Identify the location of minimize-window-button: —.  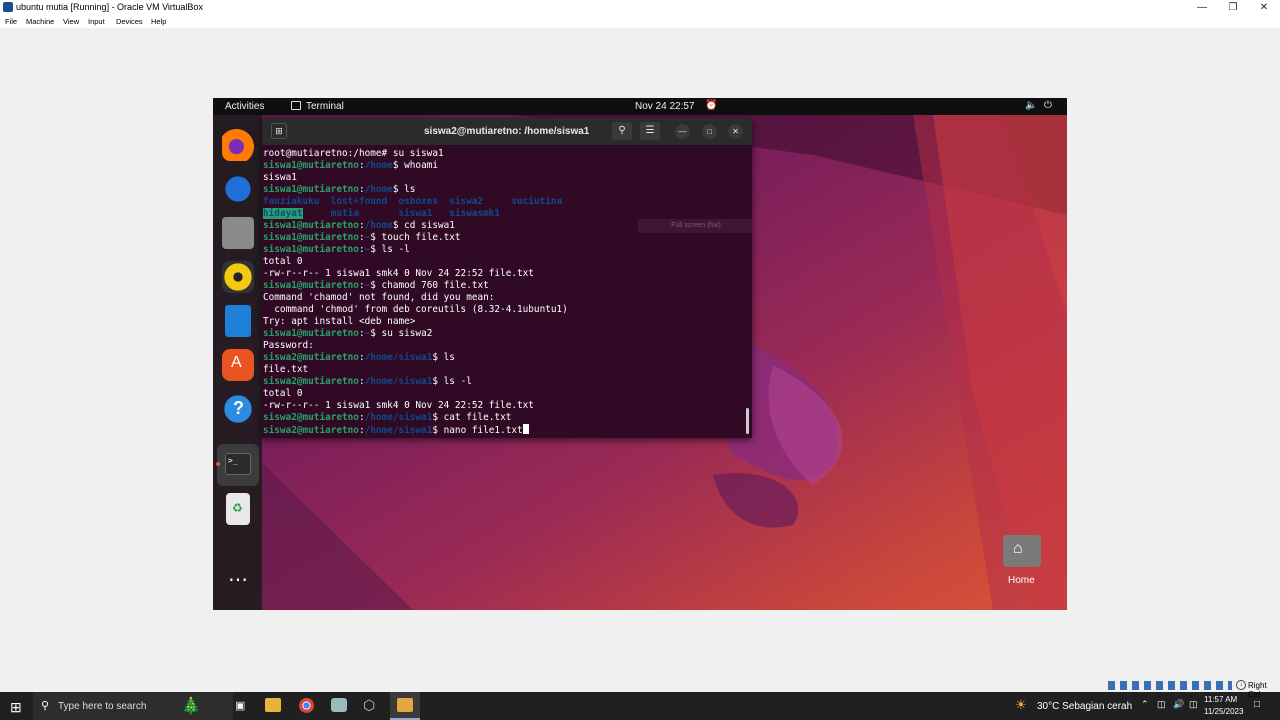
(682, 131).